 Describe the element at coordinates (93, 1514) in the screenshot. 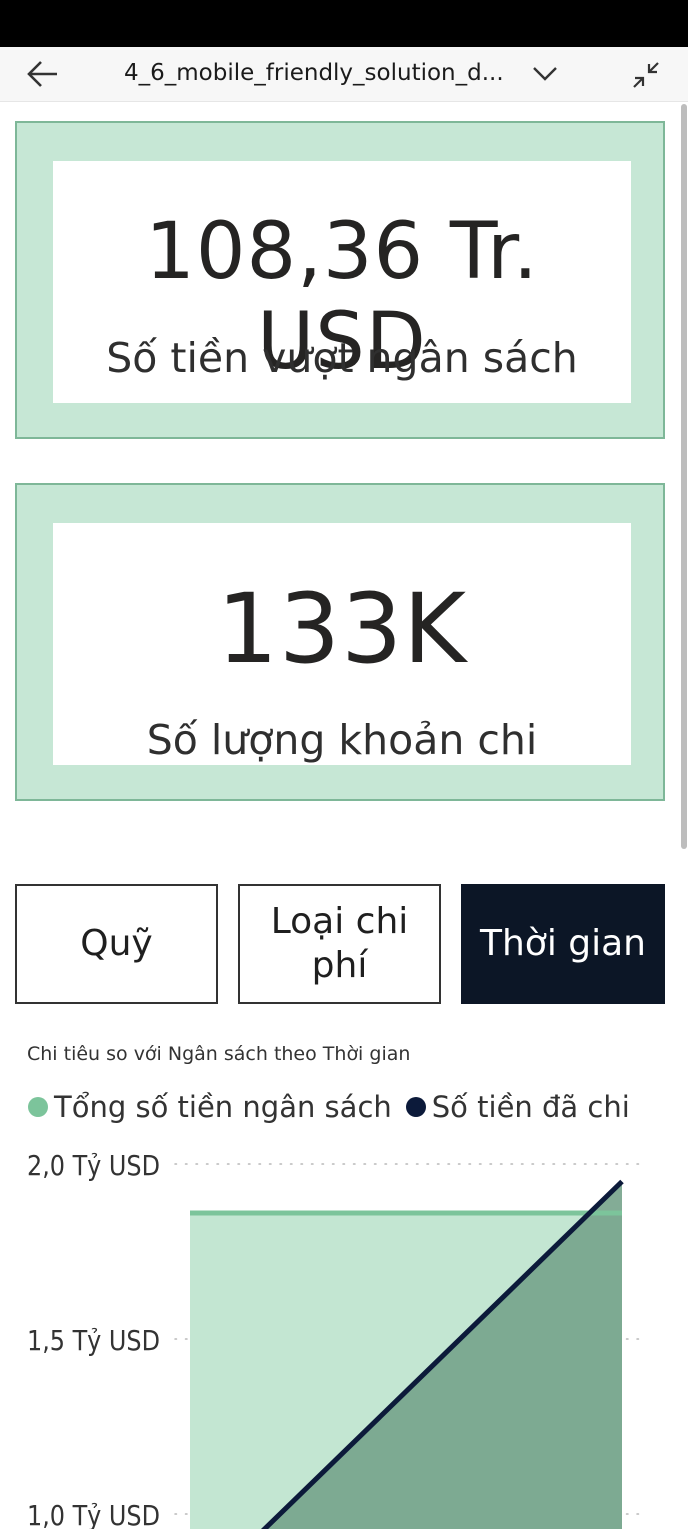

I see `y-tick-label: 1,0 Tỷ USD` at that location.